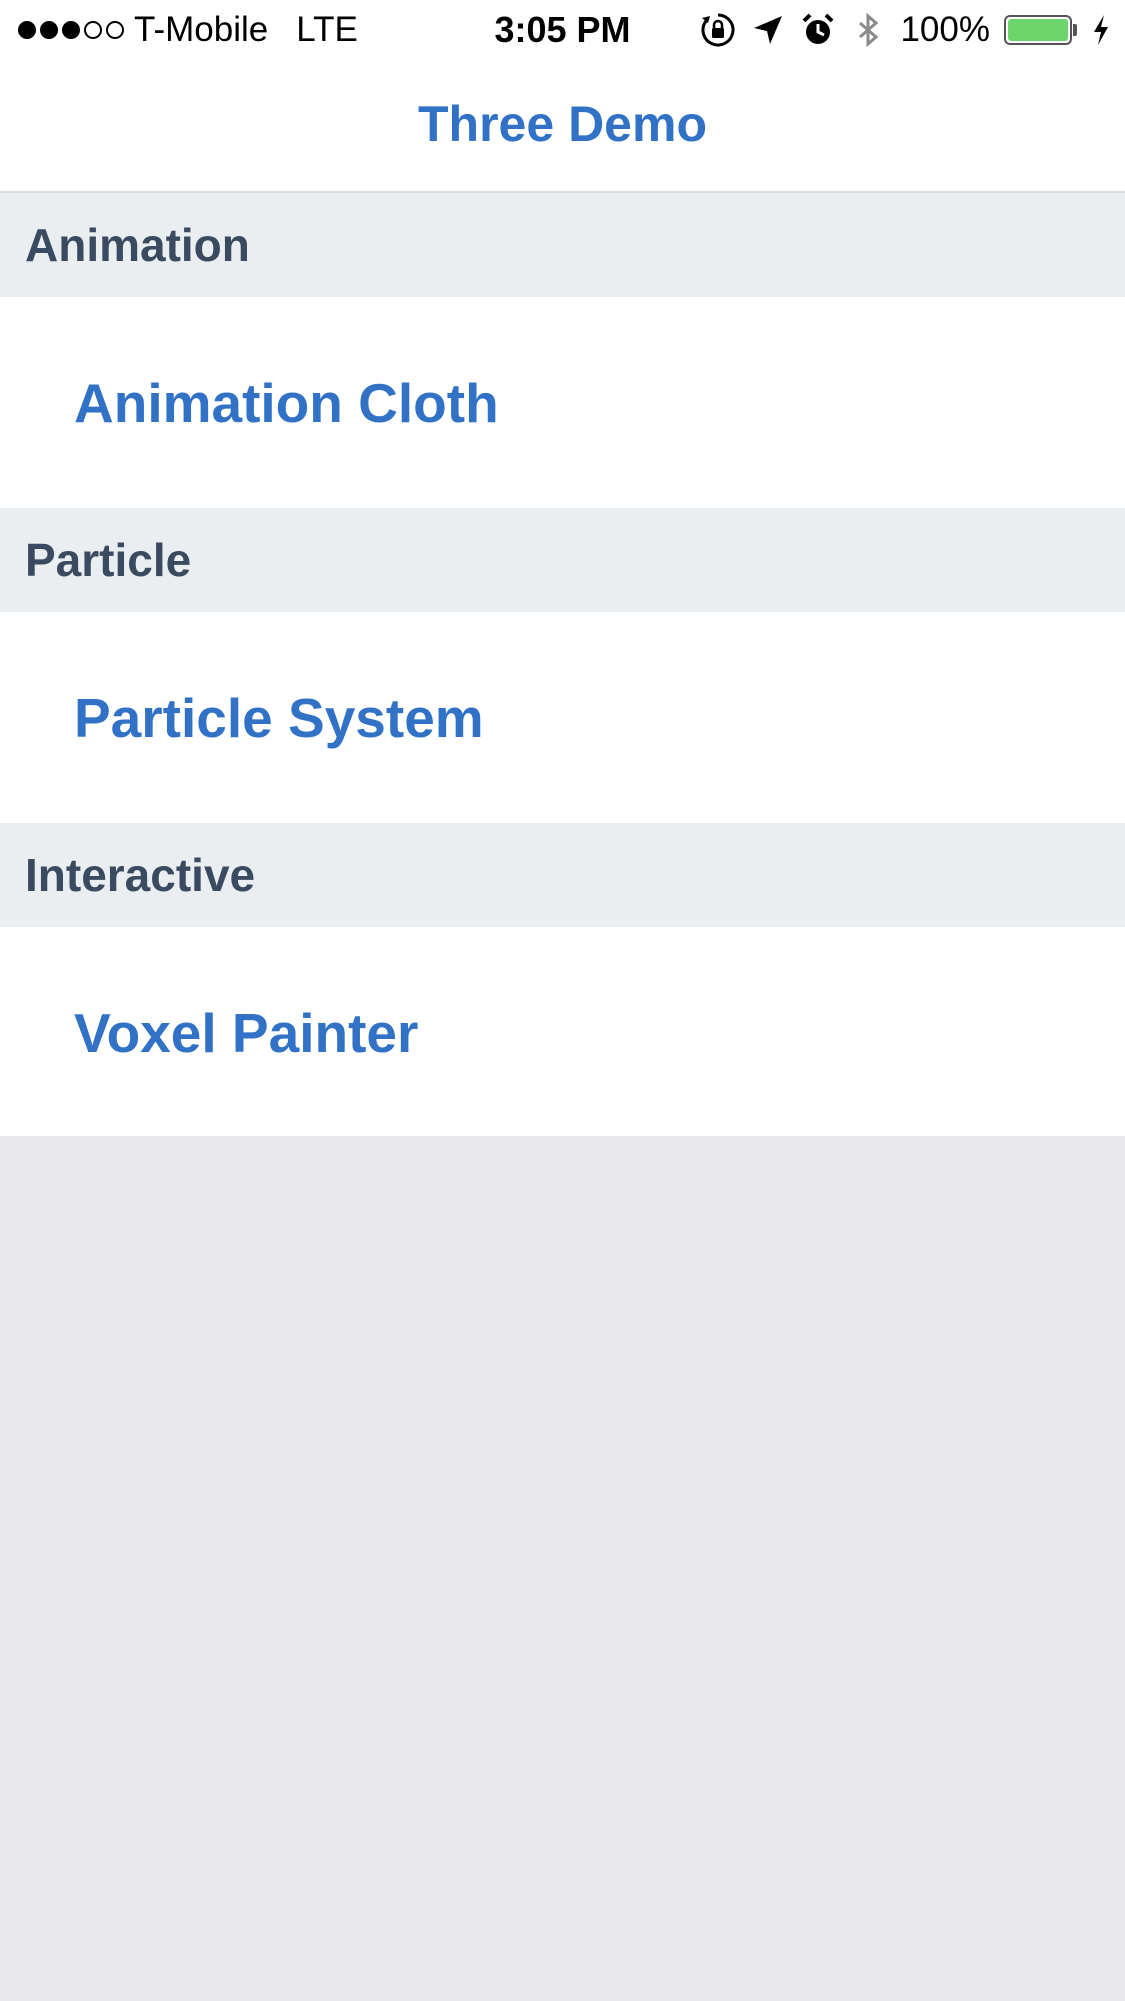  I want to click on signal-strength-icon, so click(71, 30).